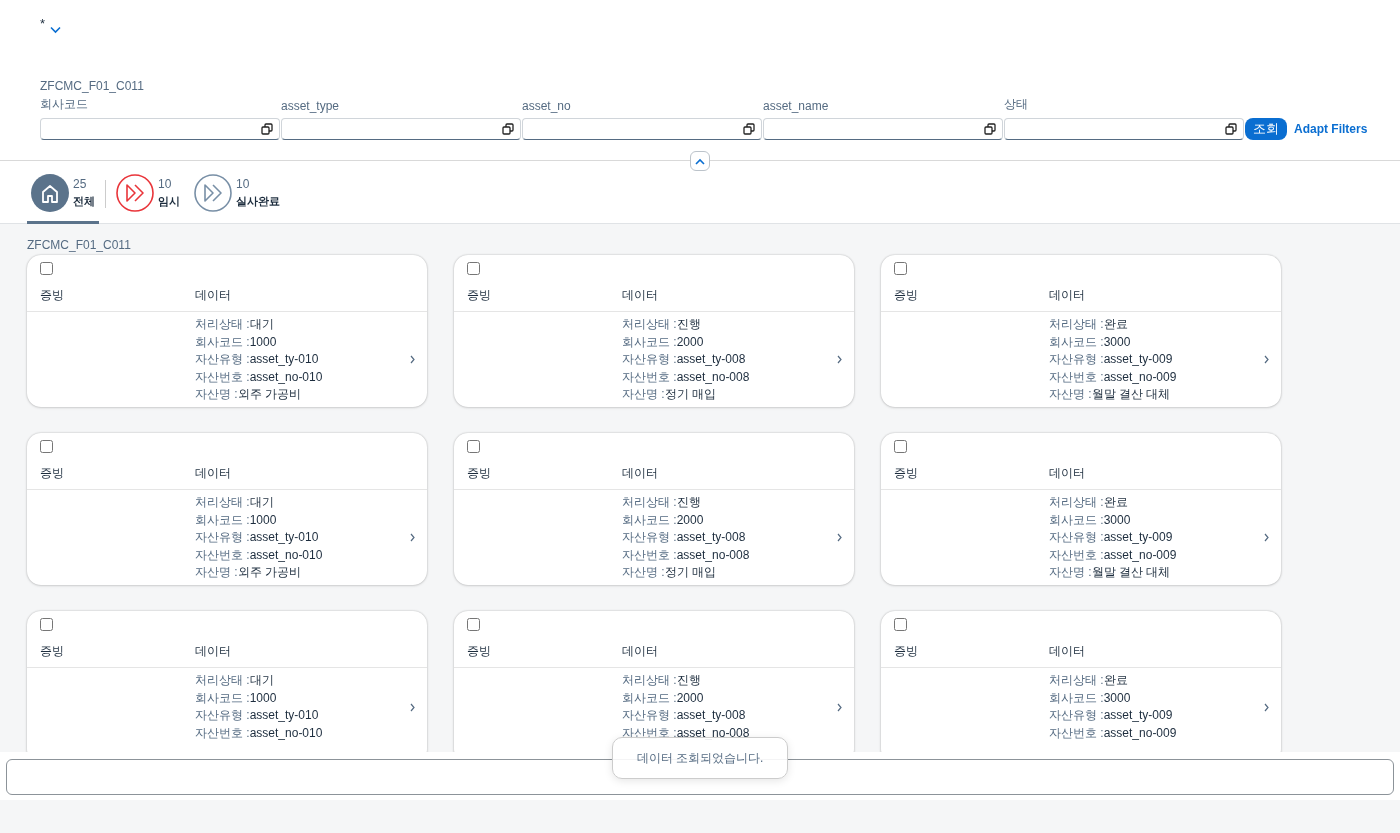  Describe the element at coordinates (1331, 131) in the screenshot. I see `adapt-filters-link: Adapt Filters` at that location.